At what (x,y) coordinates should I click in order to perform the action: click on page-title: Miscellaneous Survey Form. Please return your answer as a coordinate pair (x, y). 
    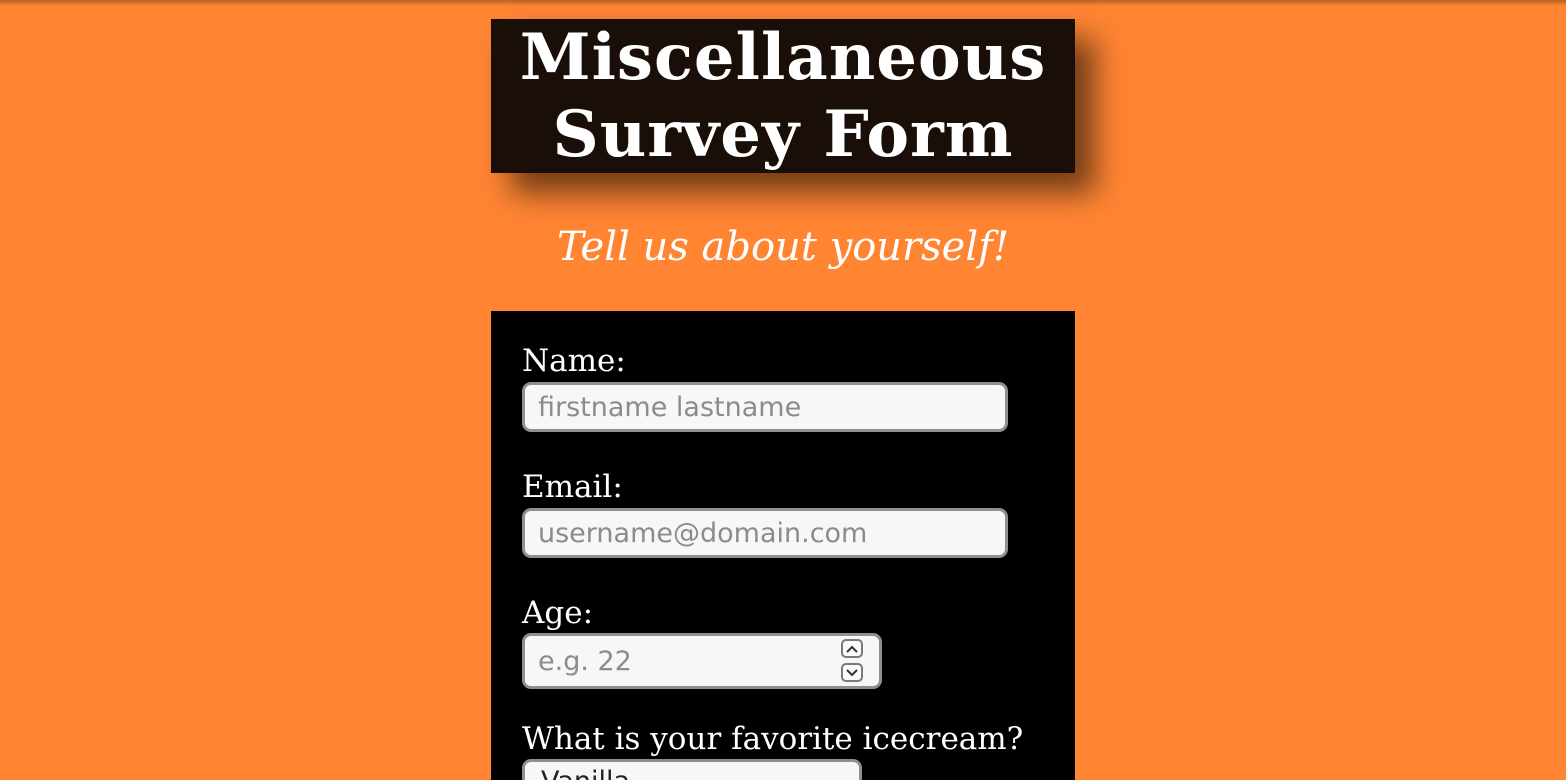
    Looking at the image, I should click on (783, 96).